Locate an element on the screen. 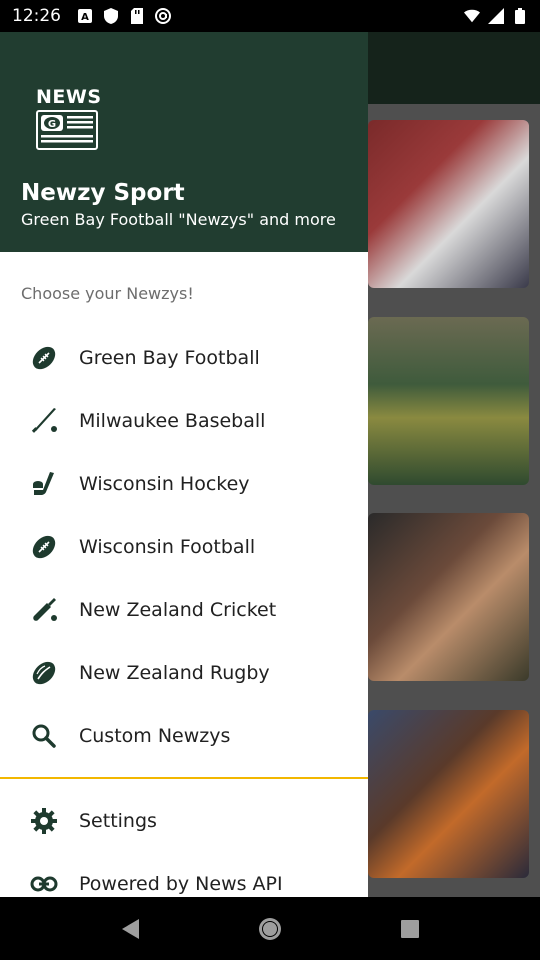 The image size is (540, 960). status-icons-left: A is located at coordinates (124, 16).